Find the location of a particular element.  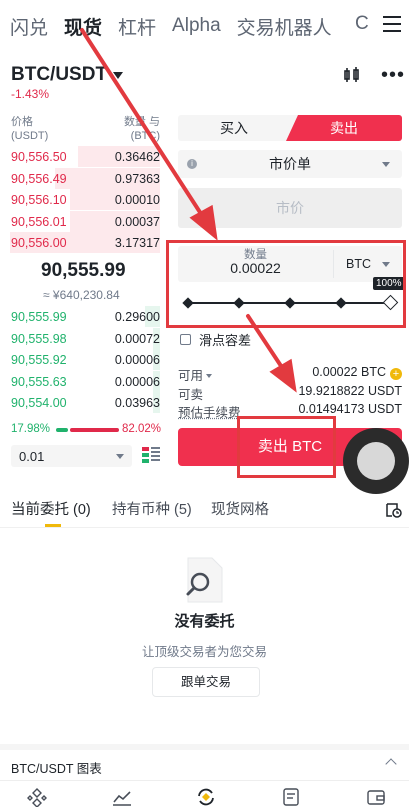

ob-price-header: 价格 (USDT) is located at coordinates (29, 129).